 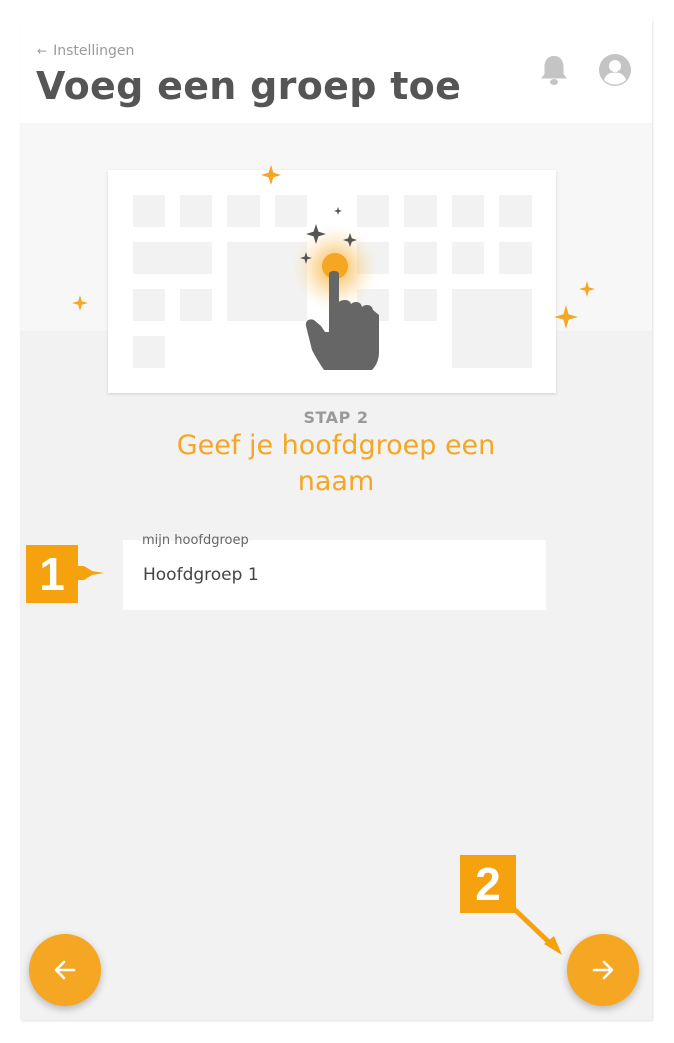 What do you see at coordinates (336, 417) in the screenshot?
I see `step-label: STAP 2` at bounding box center [336, 417].